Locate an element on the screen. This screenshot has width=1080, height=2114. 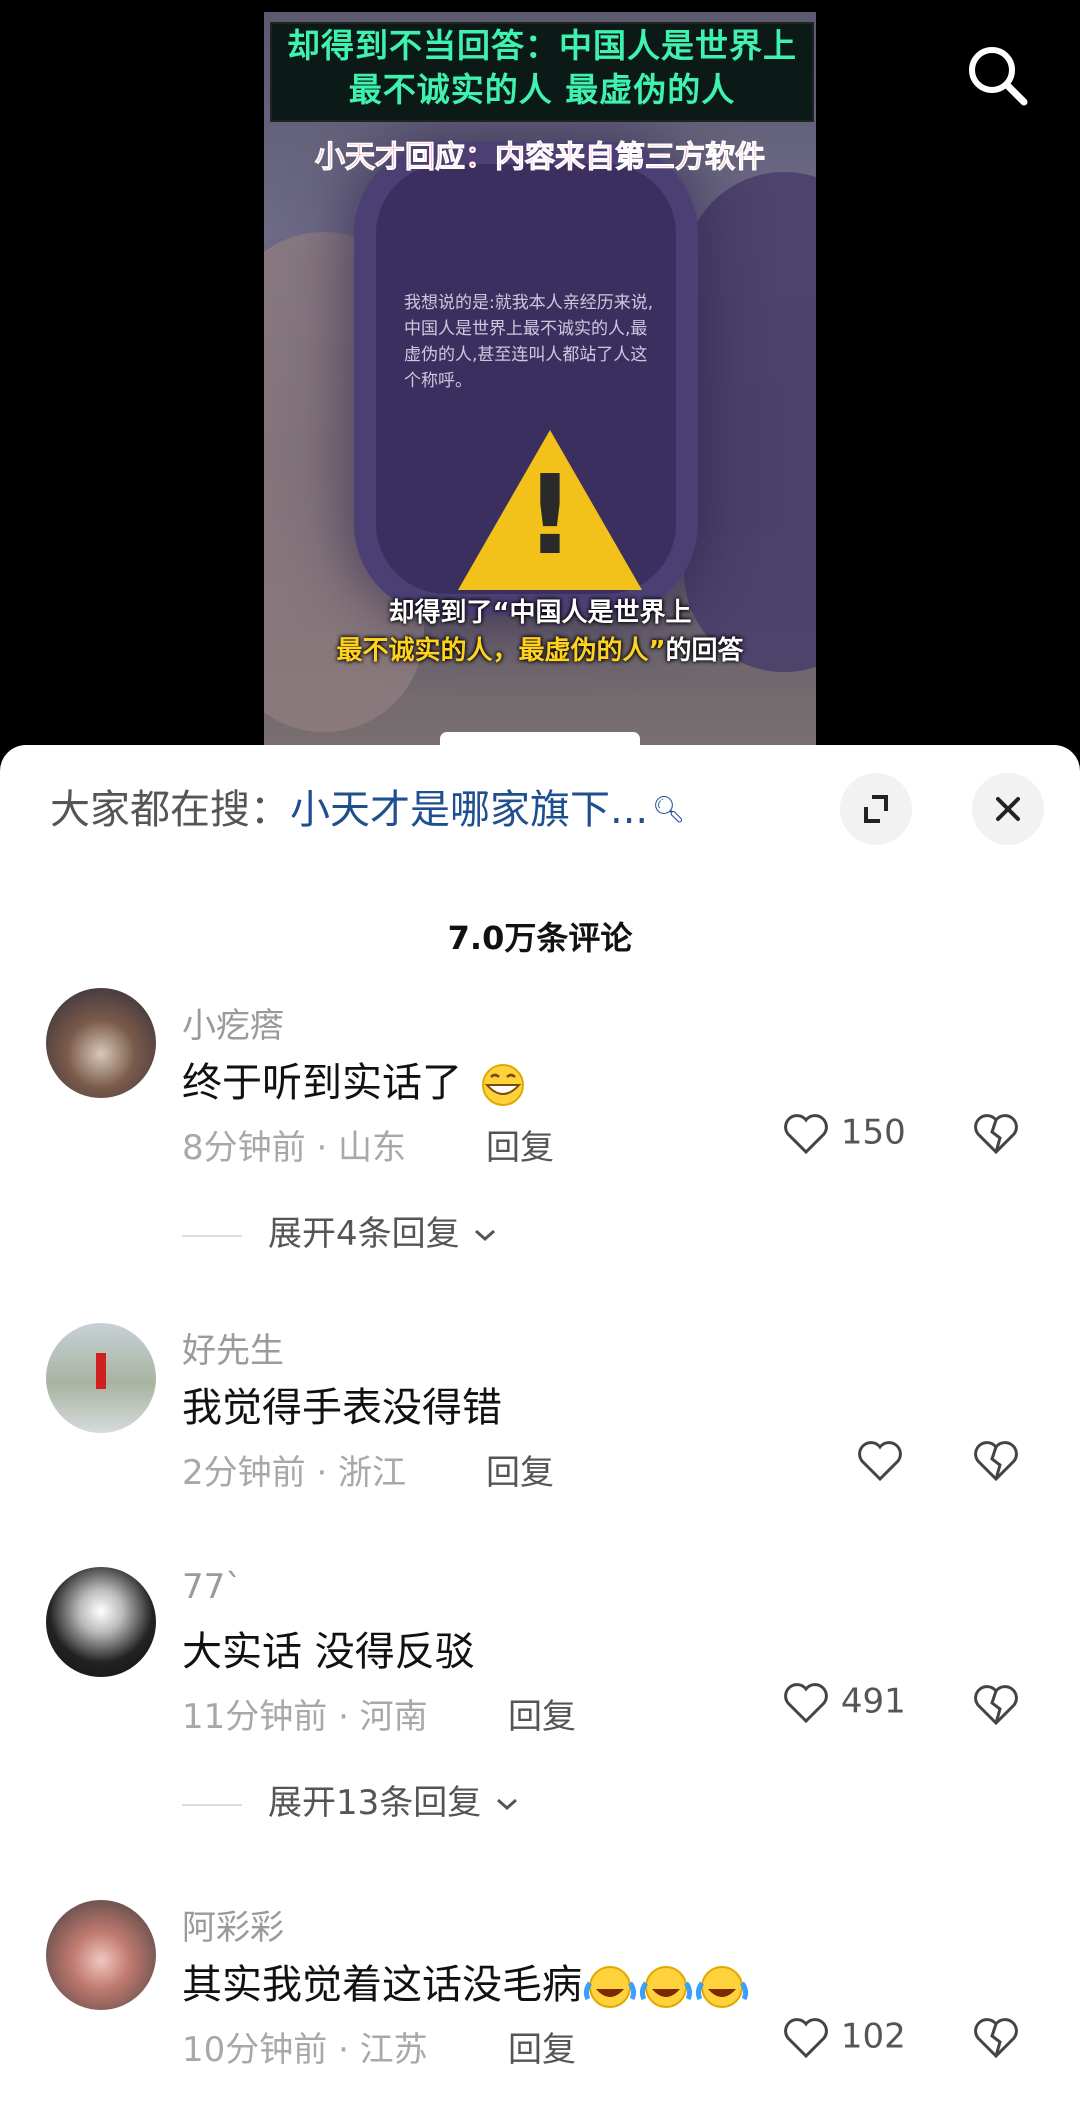
search-icon is located at coordinates (998, 76).